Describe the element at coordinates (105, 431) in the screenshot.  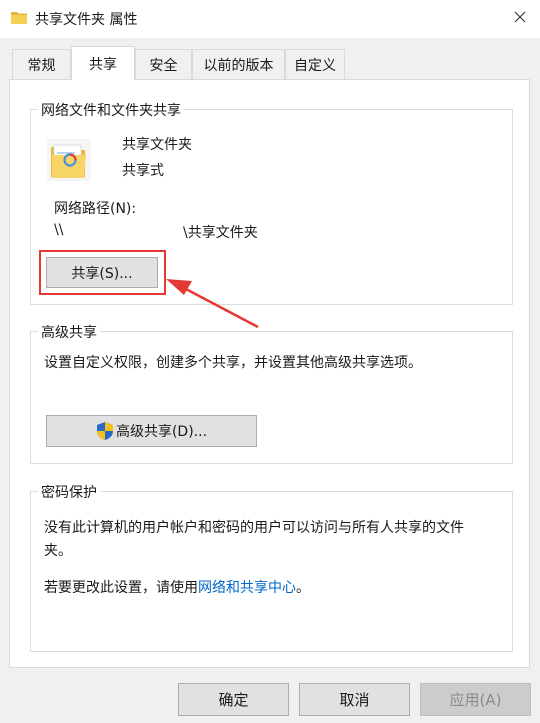
I see `shield-icon` at that location.